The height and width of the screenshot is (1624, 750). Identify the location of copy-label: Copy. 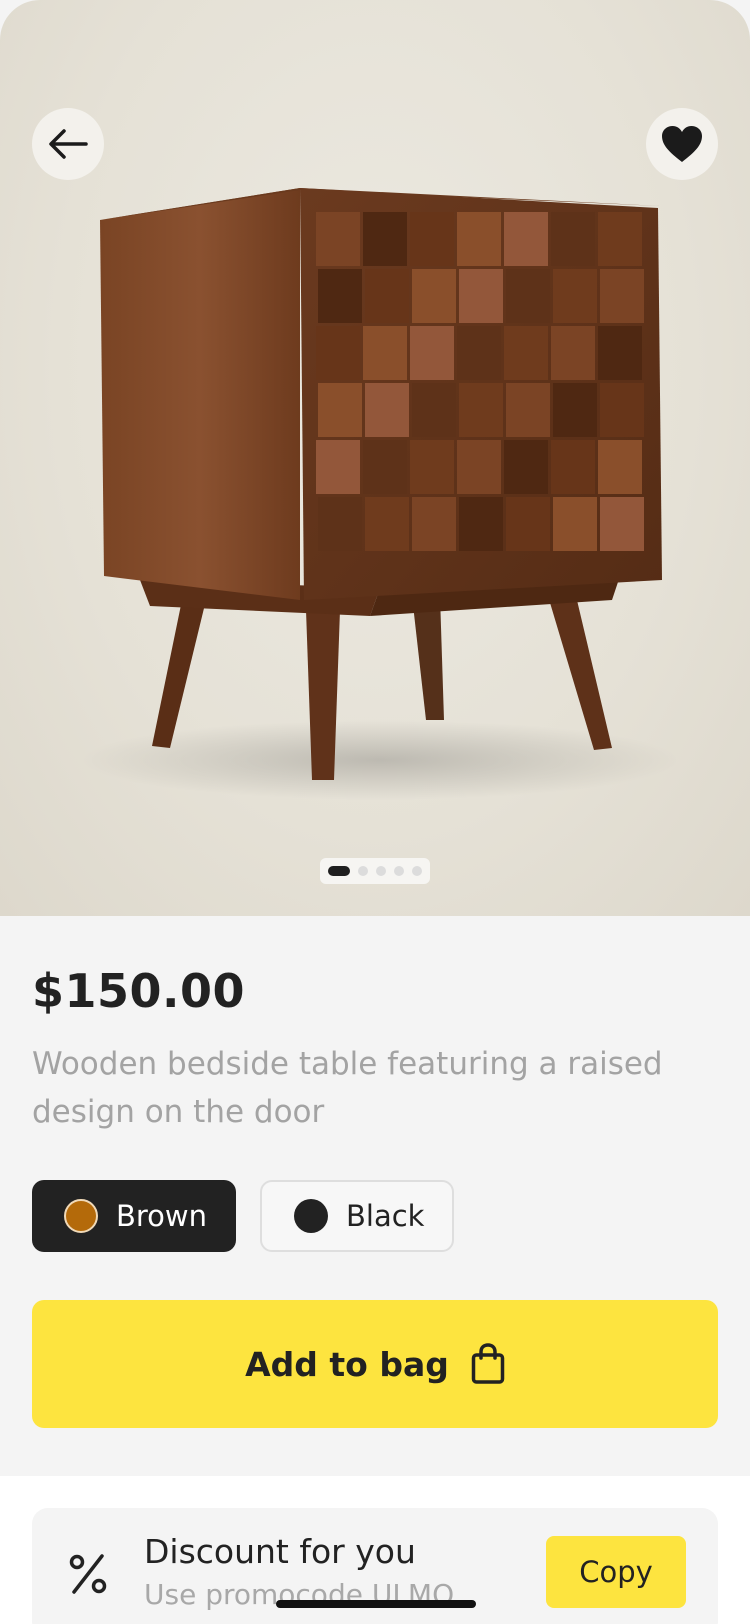
(616, 1572).